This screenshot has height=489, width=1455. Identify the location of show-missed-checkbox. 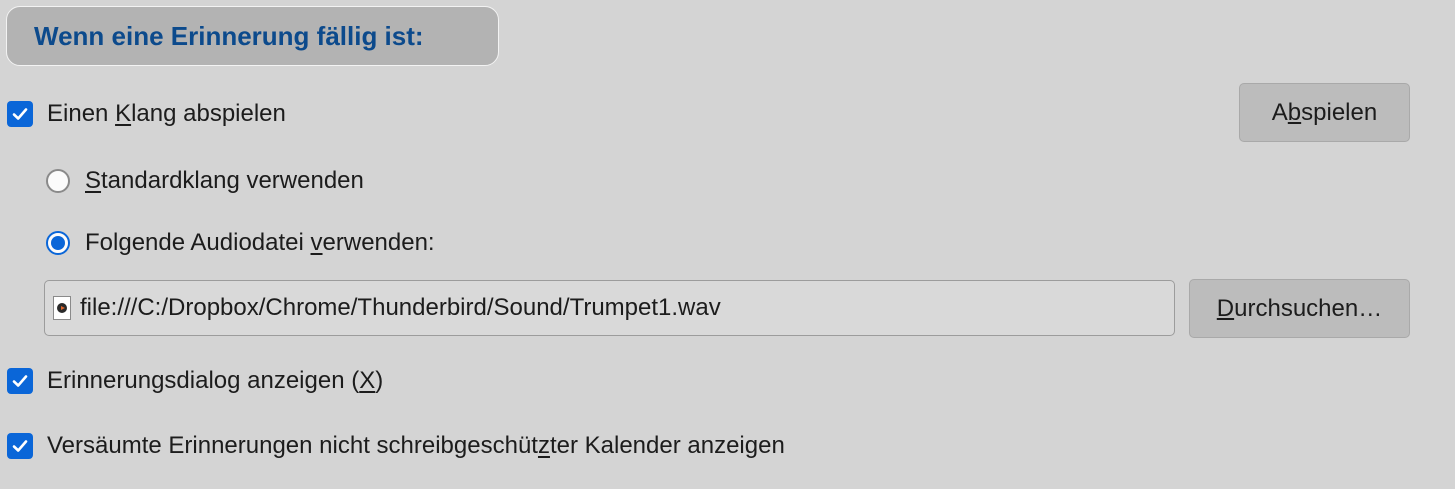
(20, 446).